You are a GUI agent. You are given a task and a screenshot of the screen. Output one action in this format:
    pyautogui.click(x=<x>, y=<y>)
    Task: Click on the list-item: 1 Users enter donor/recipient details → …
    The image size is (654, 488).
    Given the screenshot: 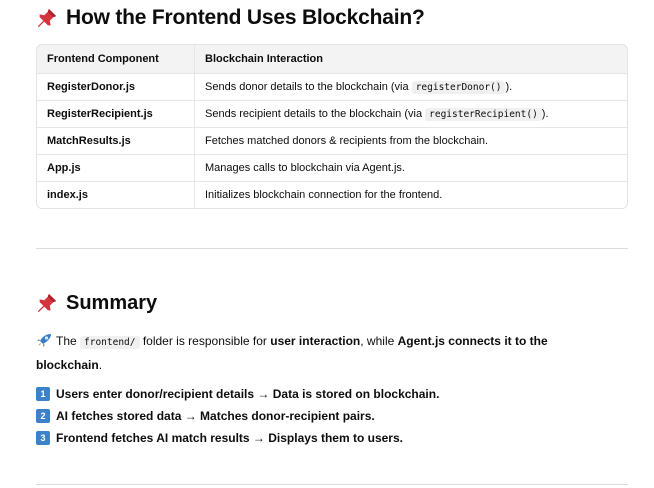 What is the action you would take?
    pyautogui.click(x=237, y=394)
    